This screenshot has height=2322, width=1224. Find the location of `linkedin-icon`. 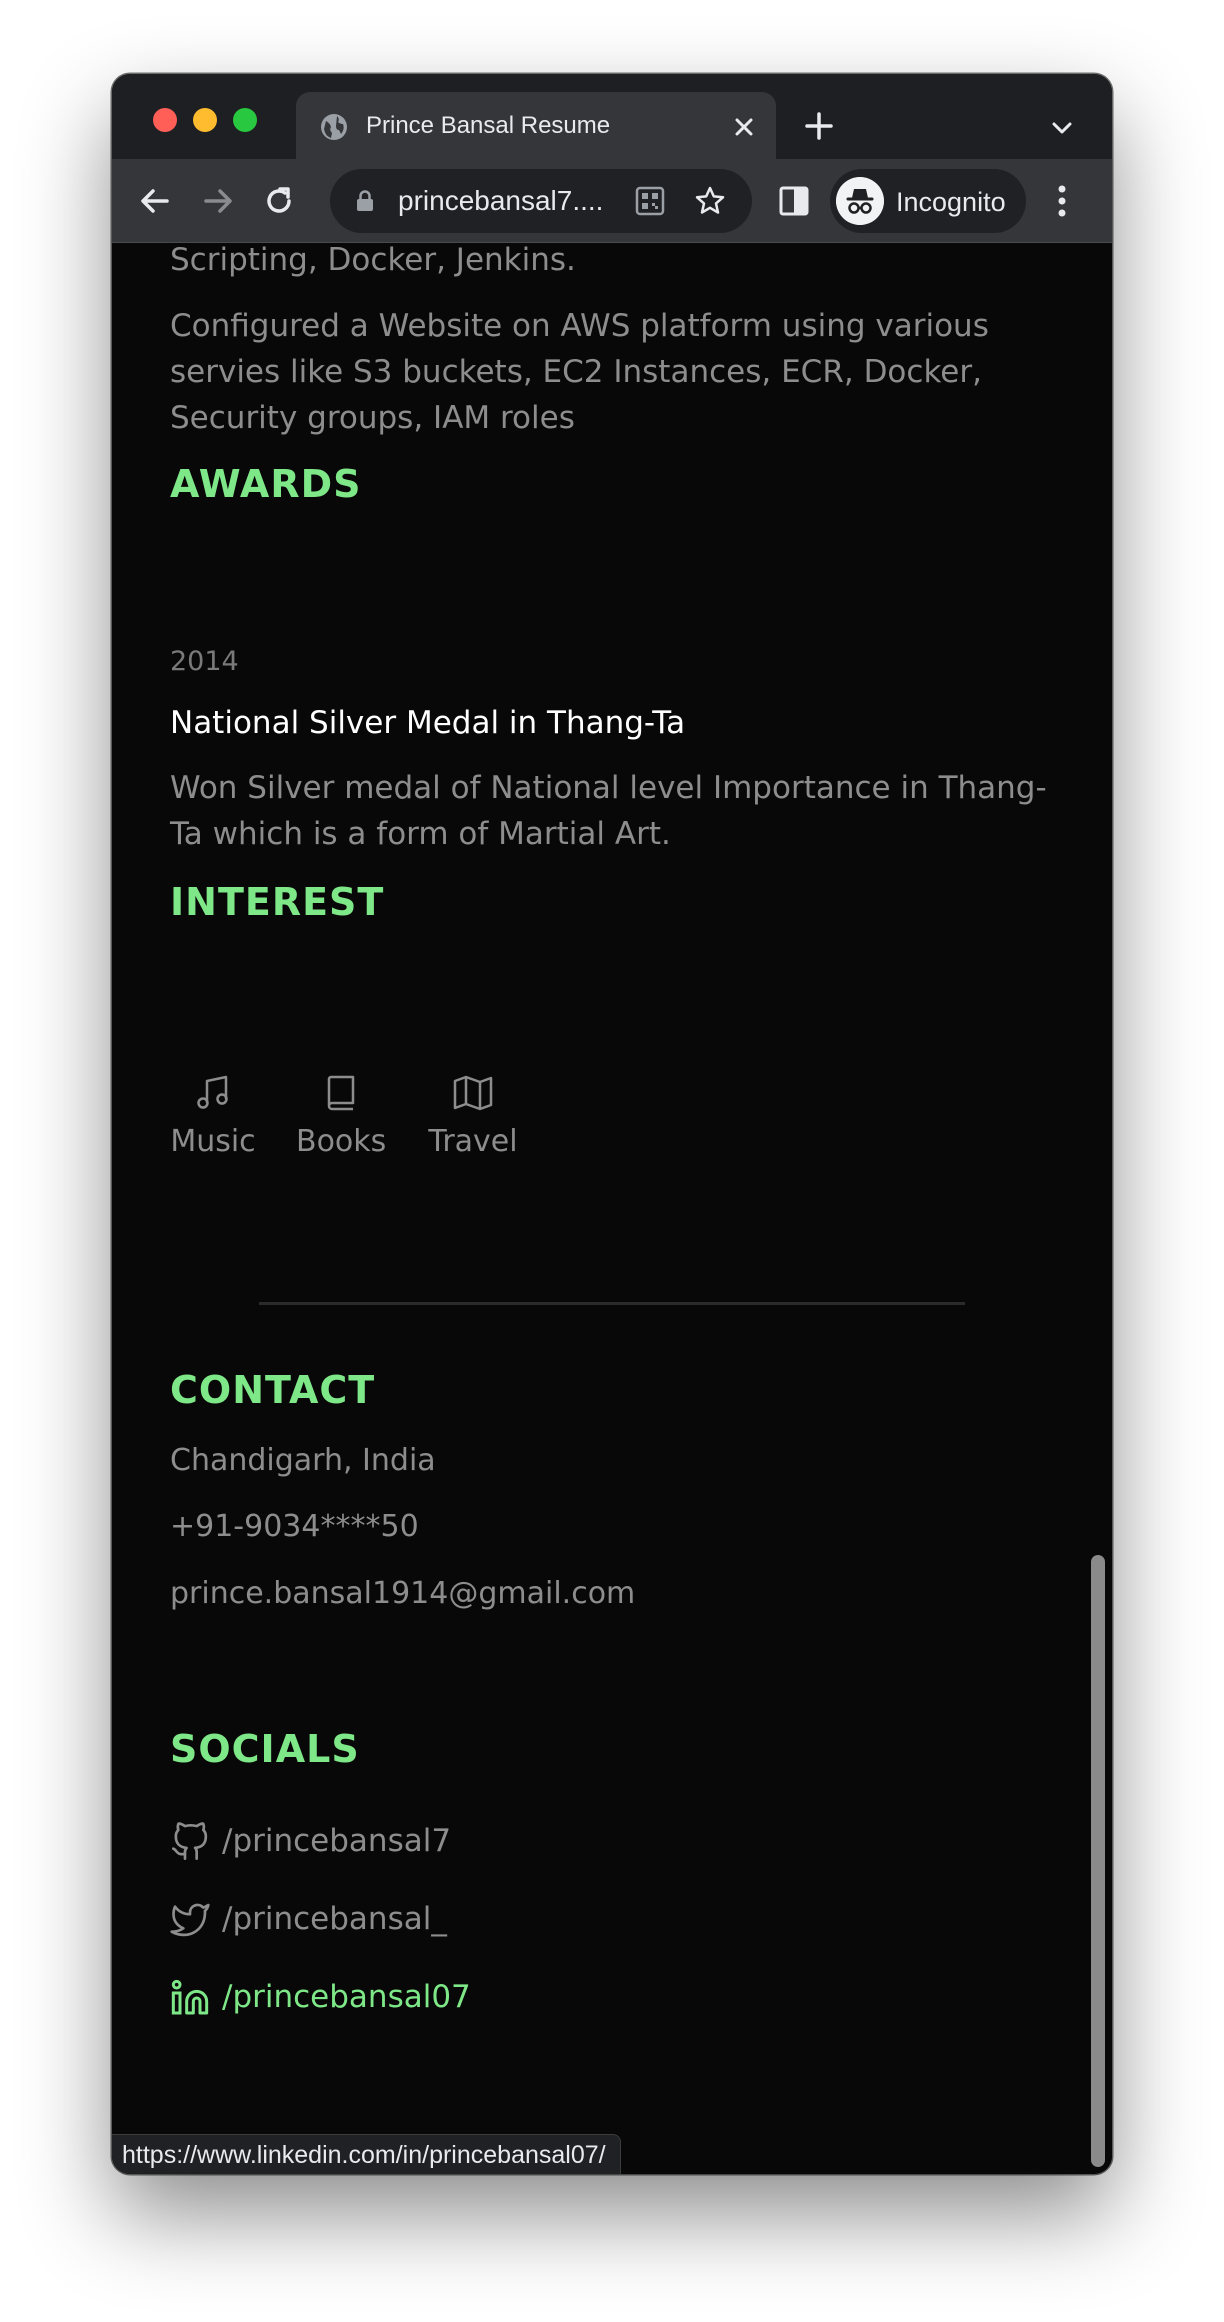

linkedin-icon is located at coordinates (190, 1997).